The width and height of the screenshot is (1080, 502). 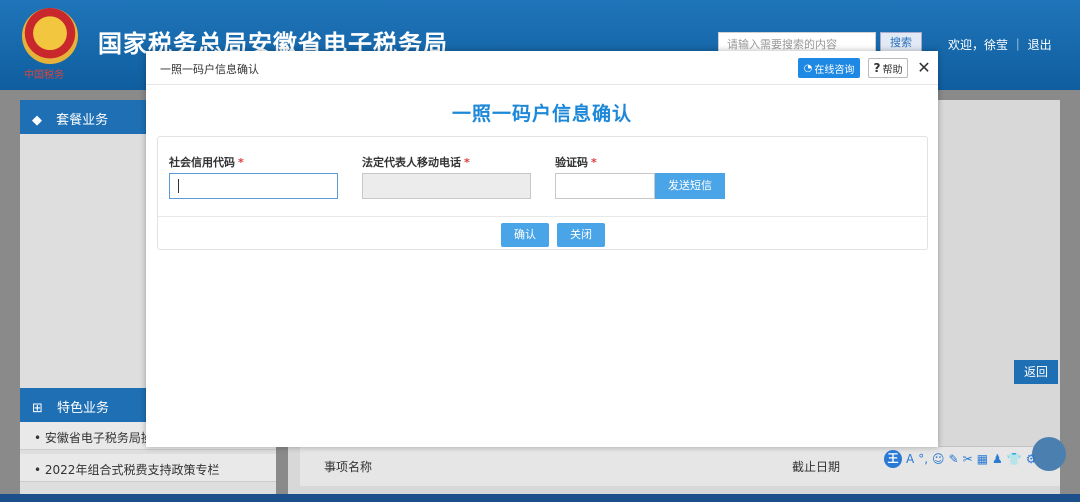 I want to click on text-cursor, so click(x=178, y=185).